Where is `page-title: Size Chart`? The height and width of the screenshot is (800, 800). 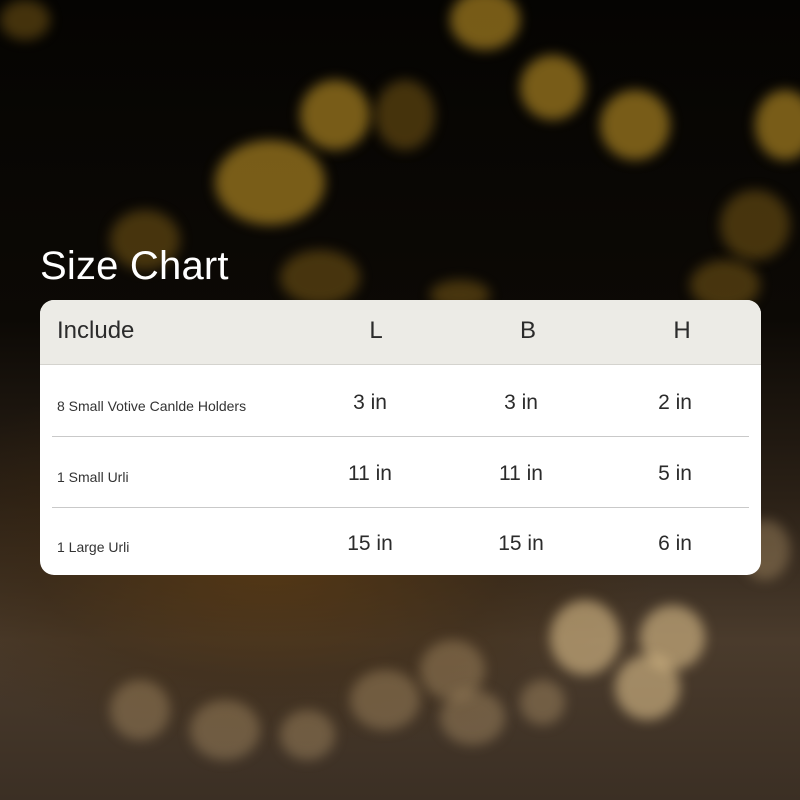 page-title: Size Chart is located at coordinates (134, 266).